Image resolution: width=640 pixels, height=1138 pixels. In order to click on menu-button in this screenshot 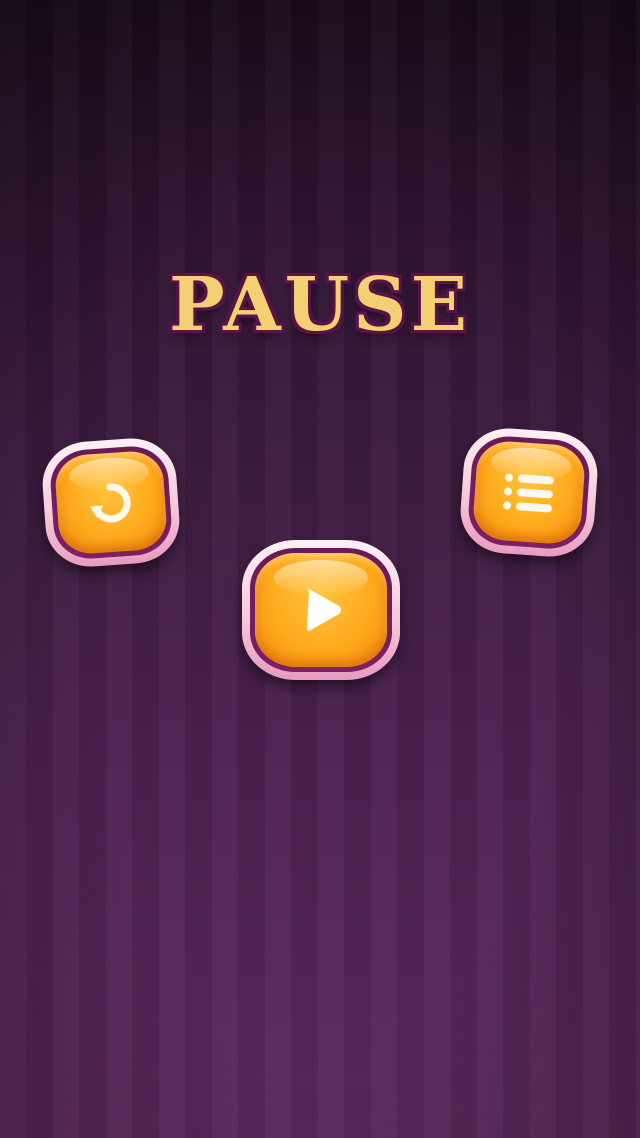, I will do `click(529, 492)`.